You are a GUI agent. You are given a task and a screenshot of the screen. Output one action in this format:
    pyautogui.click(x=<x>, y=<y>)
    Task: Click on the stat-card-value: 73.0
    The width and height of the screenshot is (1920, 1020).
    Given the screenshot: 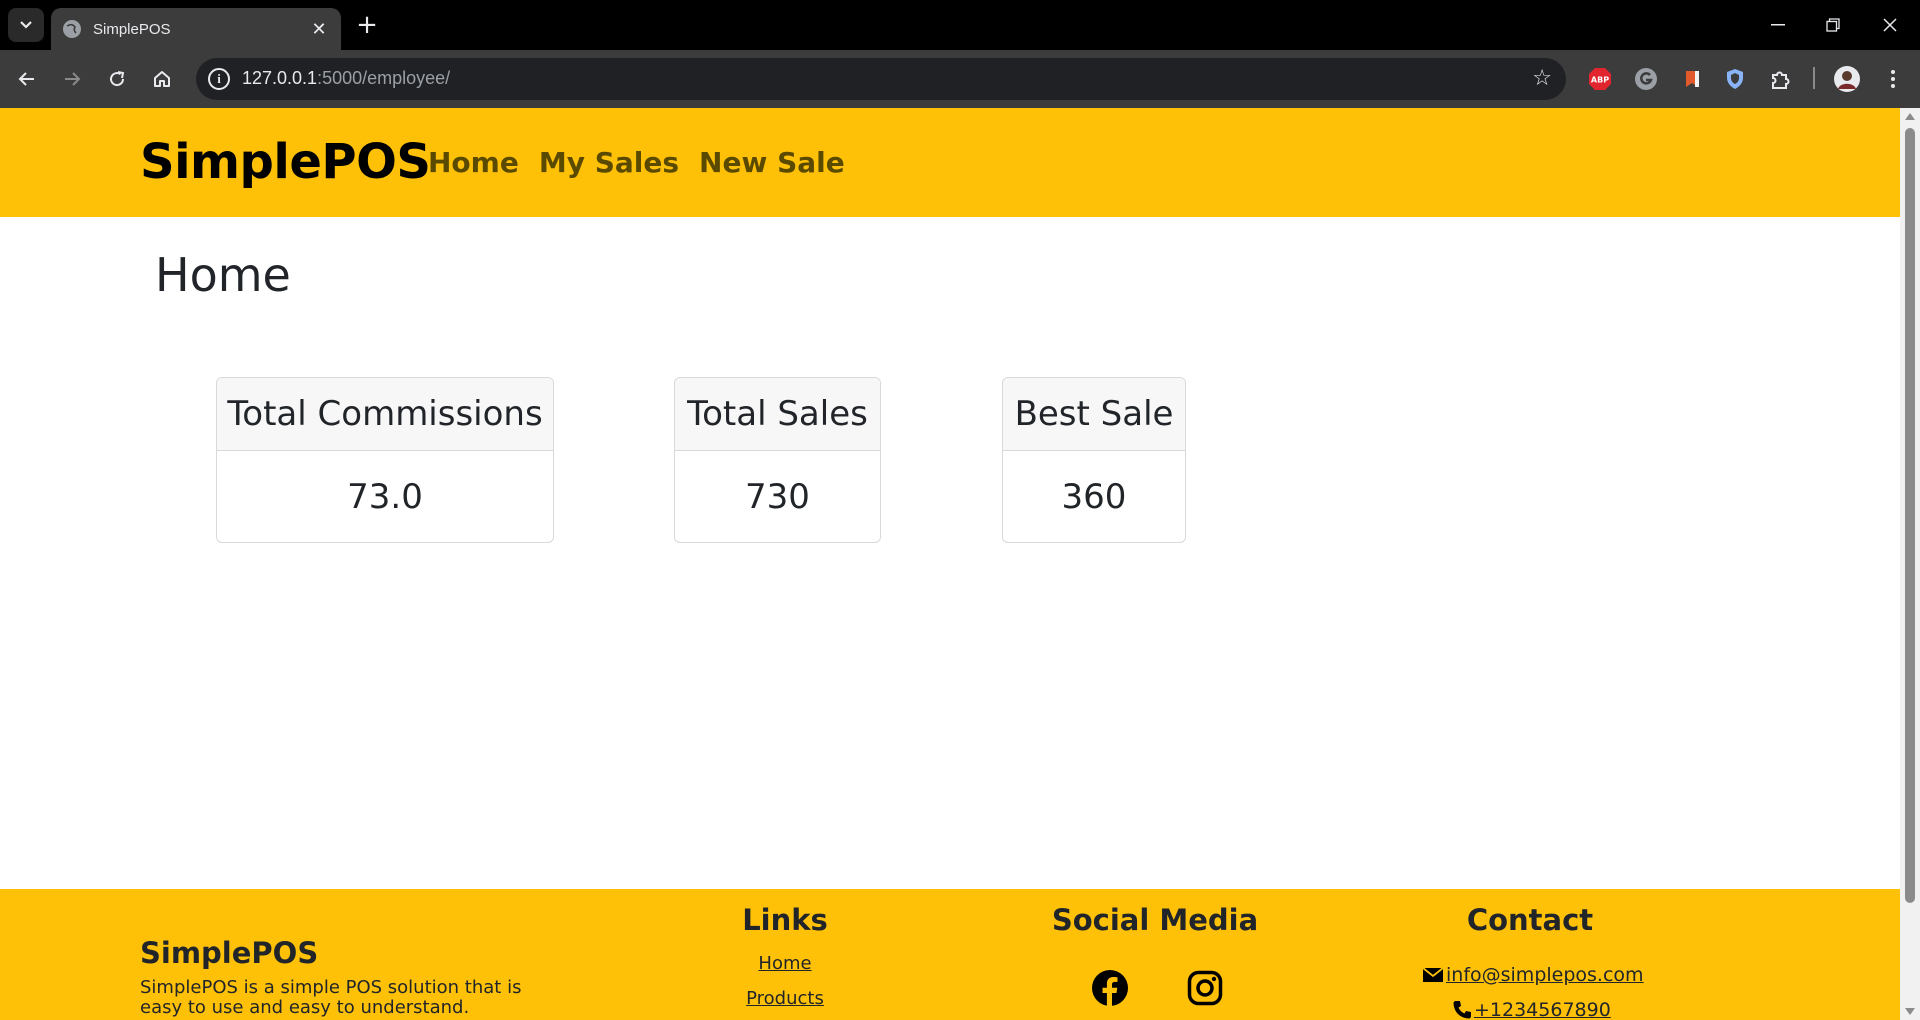 What is the action you would take?
    pyautogui.click(x=385, y=497)
    